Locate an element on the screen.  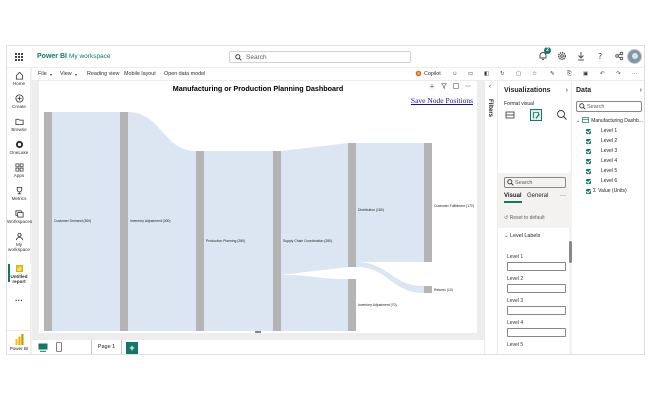
download-icon is located at coordinates (581, 56).